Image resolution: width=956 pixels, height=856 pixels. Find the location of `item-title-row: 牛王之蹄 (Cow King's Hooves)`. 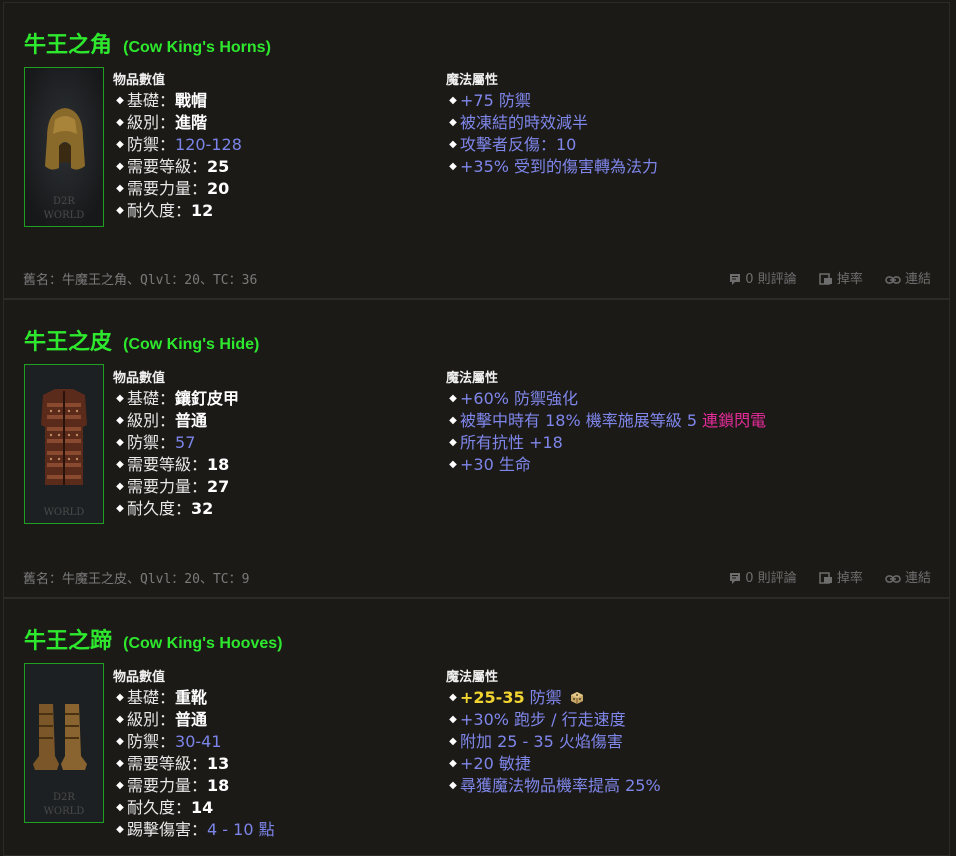

item-title-row: 牛王之蹄 (Cow King's Hooves) is located at coordinates (153, 639).